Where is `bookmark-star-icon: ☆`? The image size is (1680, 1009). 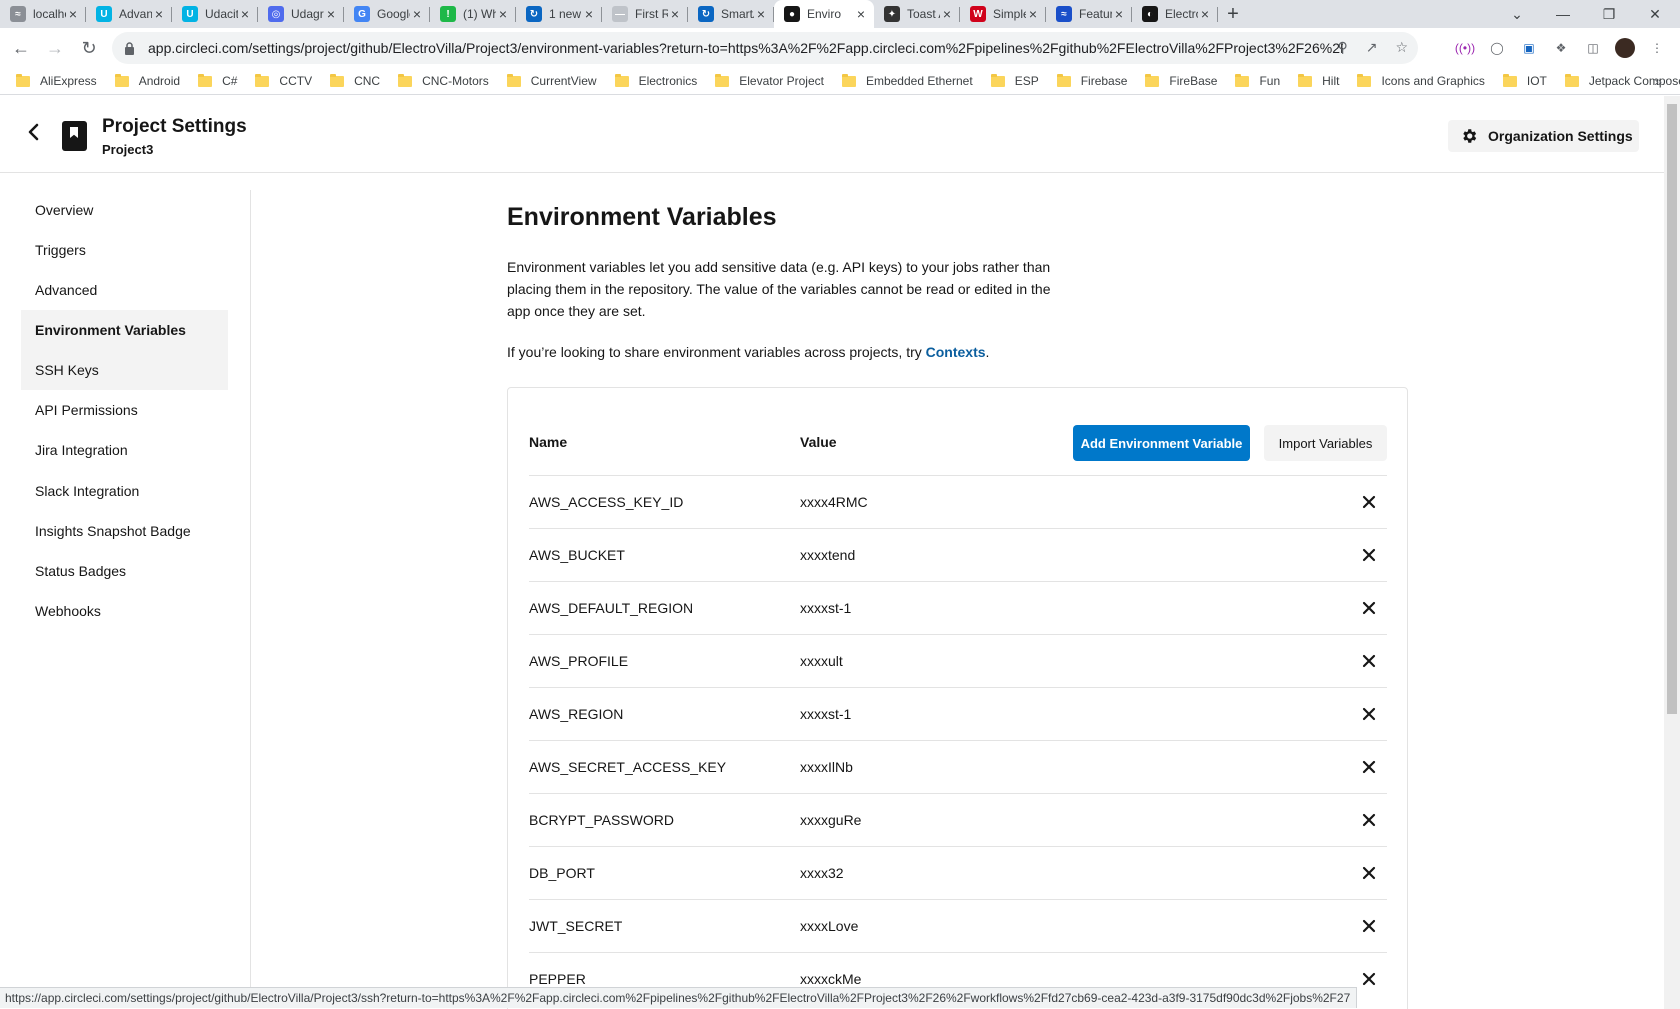 bookmark-star-icon: ☆ is located at coordinates (1401, 47).